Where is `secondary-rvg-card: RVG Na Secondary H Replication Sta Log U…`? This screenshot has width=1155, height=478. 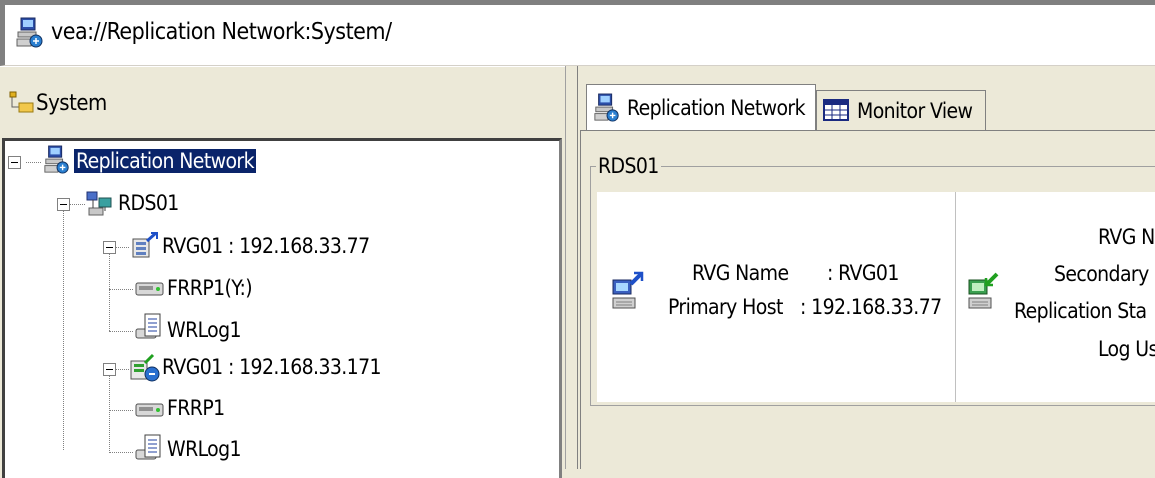 secondary-rvg-card: RVG Na Secondary H Replication Sta Log U… is located at coordinates (1055, 297).